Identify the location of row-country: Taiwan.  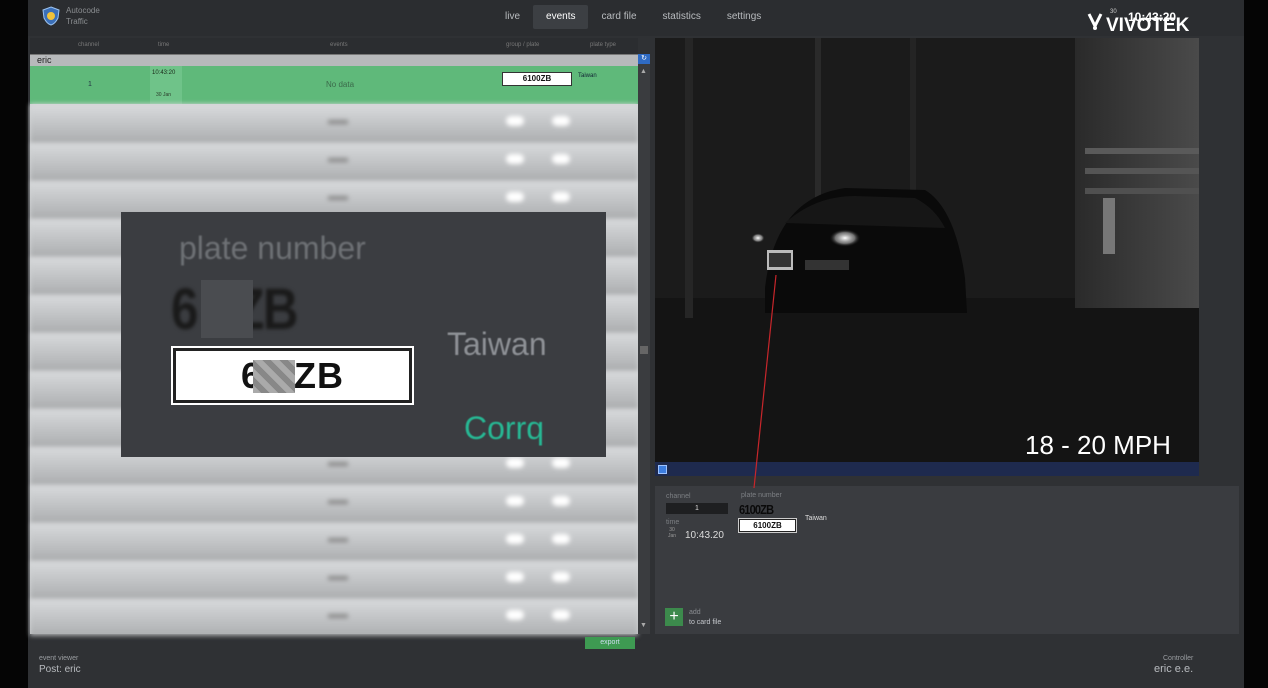
(587, 76).